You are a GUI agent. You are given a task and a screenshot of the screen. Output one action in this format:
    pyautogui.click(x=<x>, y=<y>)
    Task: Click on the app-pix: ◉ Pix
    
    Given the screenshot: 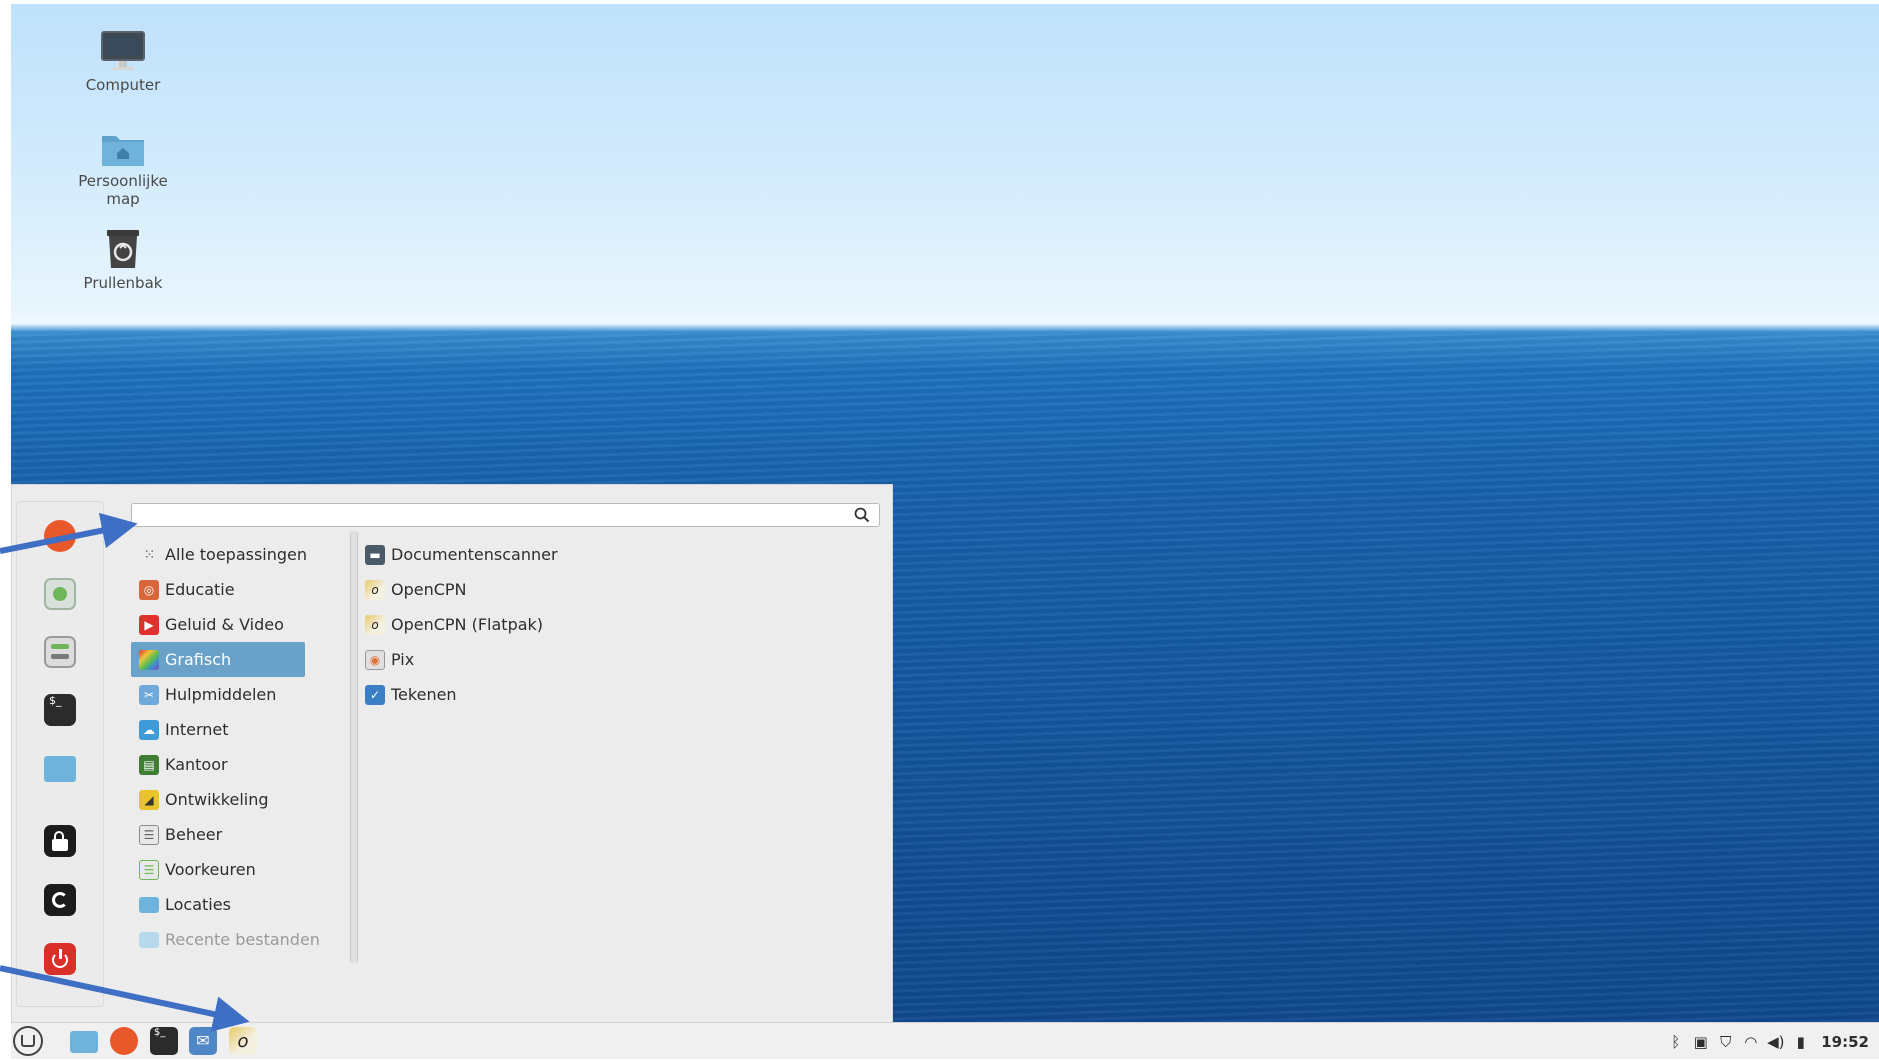 What is the action you would take?
    pyautogui.click(x=557, y=659)
    